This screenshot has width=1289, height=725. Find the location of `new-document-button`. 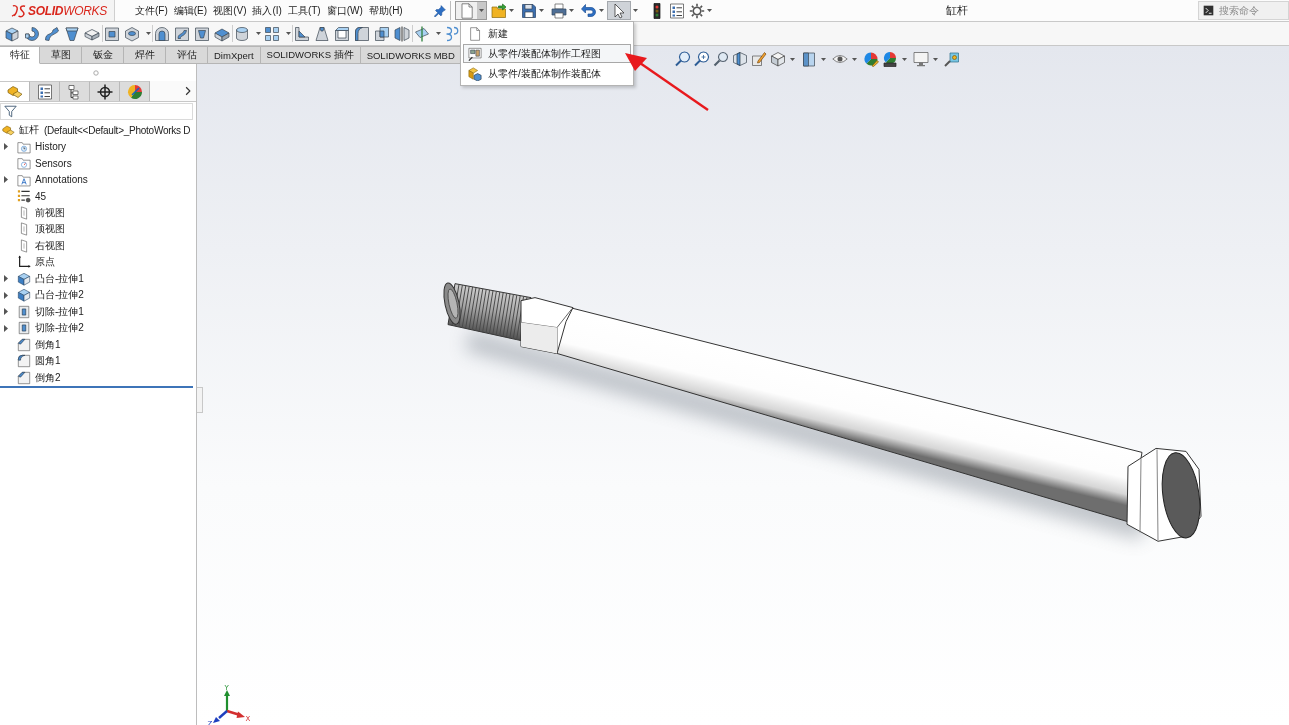

new-document-button is located at coordinates (471, 10).